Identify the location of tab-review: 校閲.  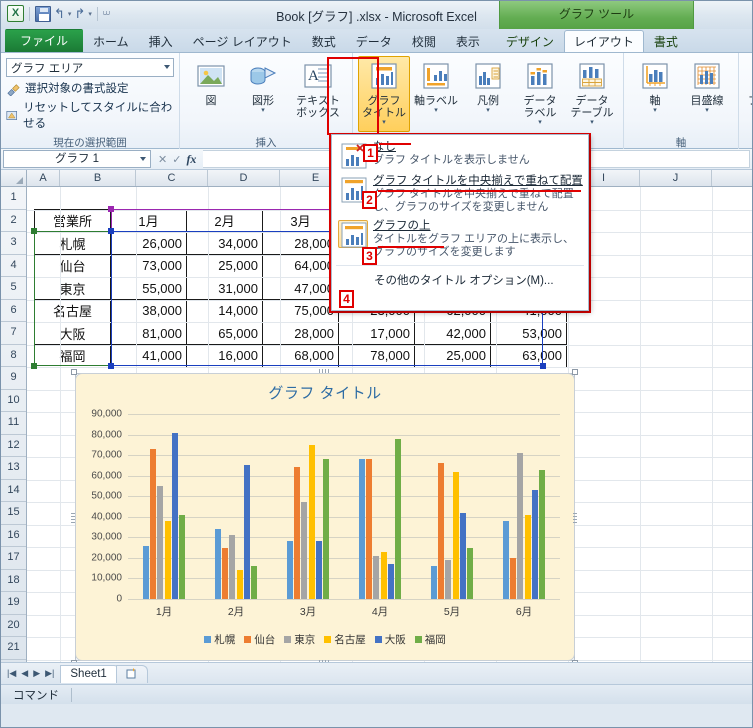
(424, 41).